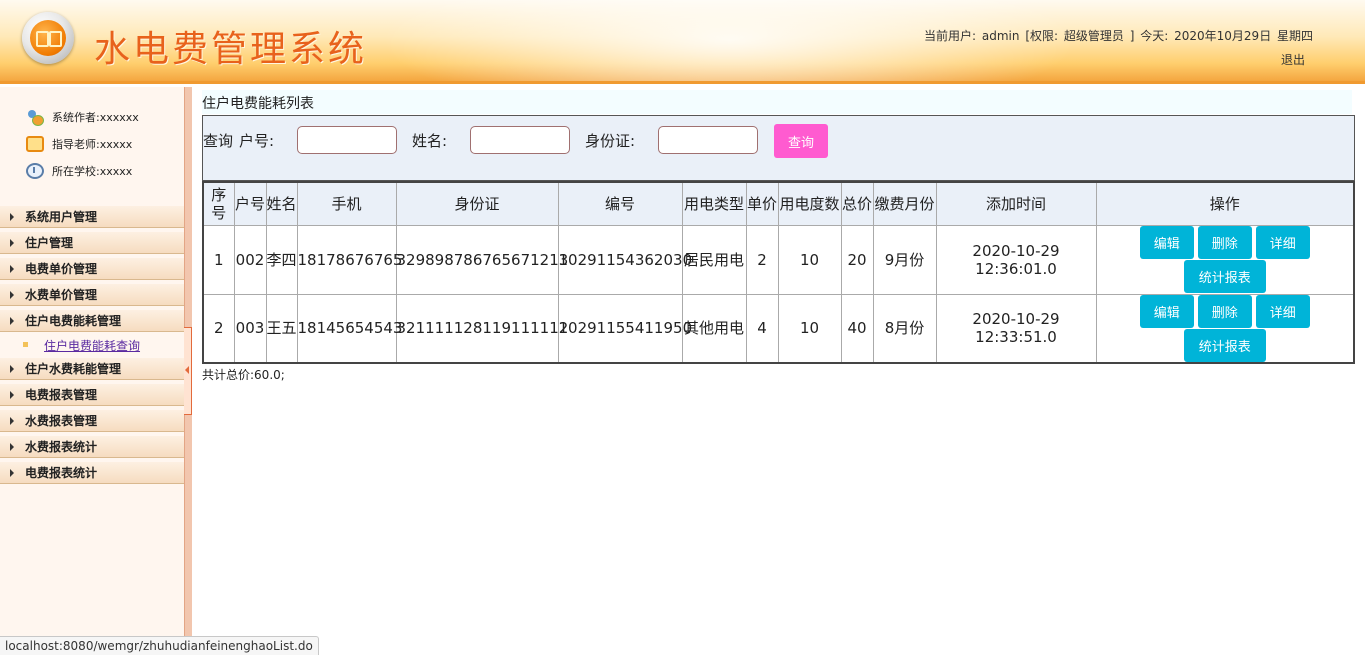 The height and width of the screenshot is (655, 1365). I want to click on menu-electric-price: 电费单价管理, so click(92, 269).